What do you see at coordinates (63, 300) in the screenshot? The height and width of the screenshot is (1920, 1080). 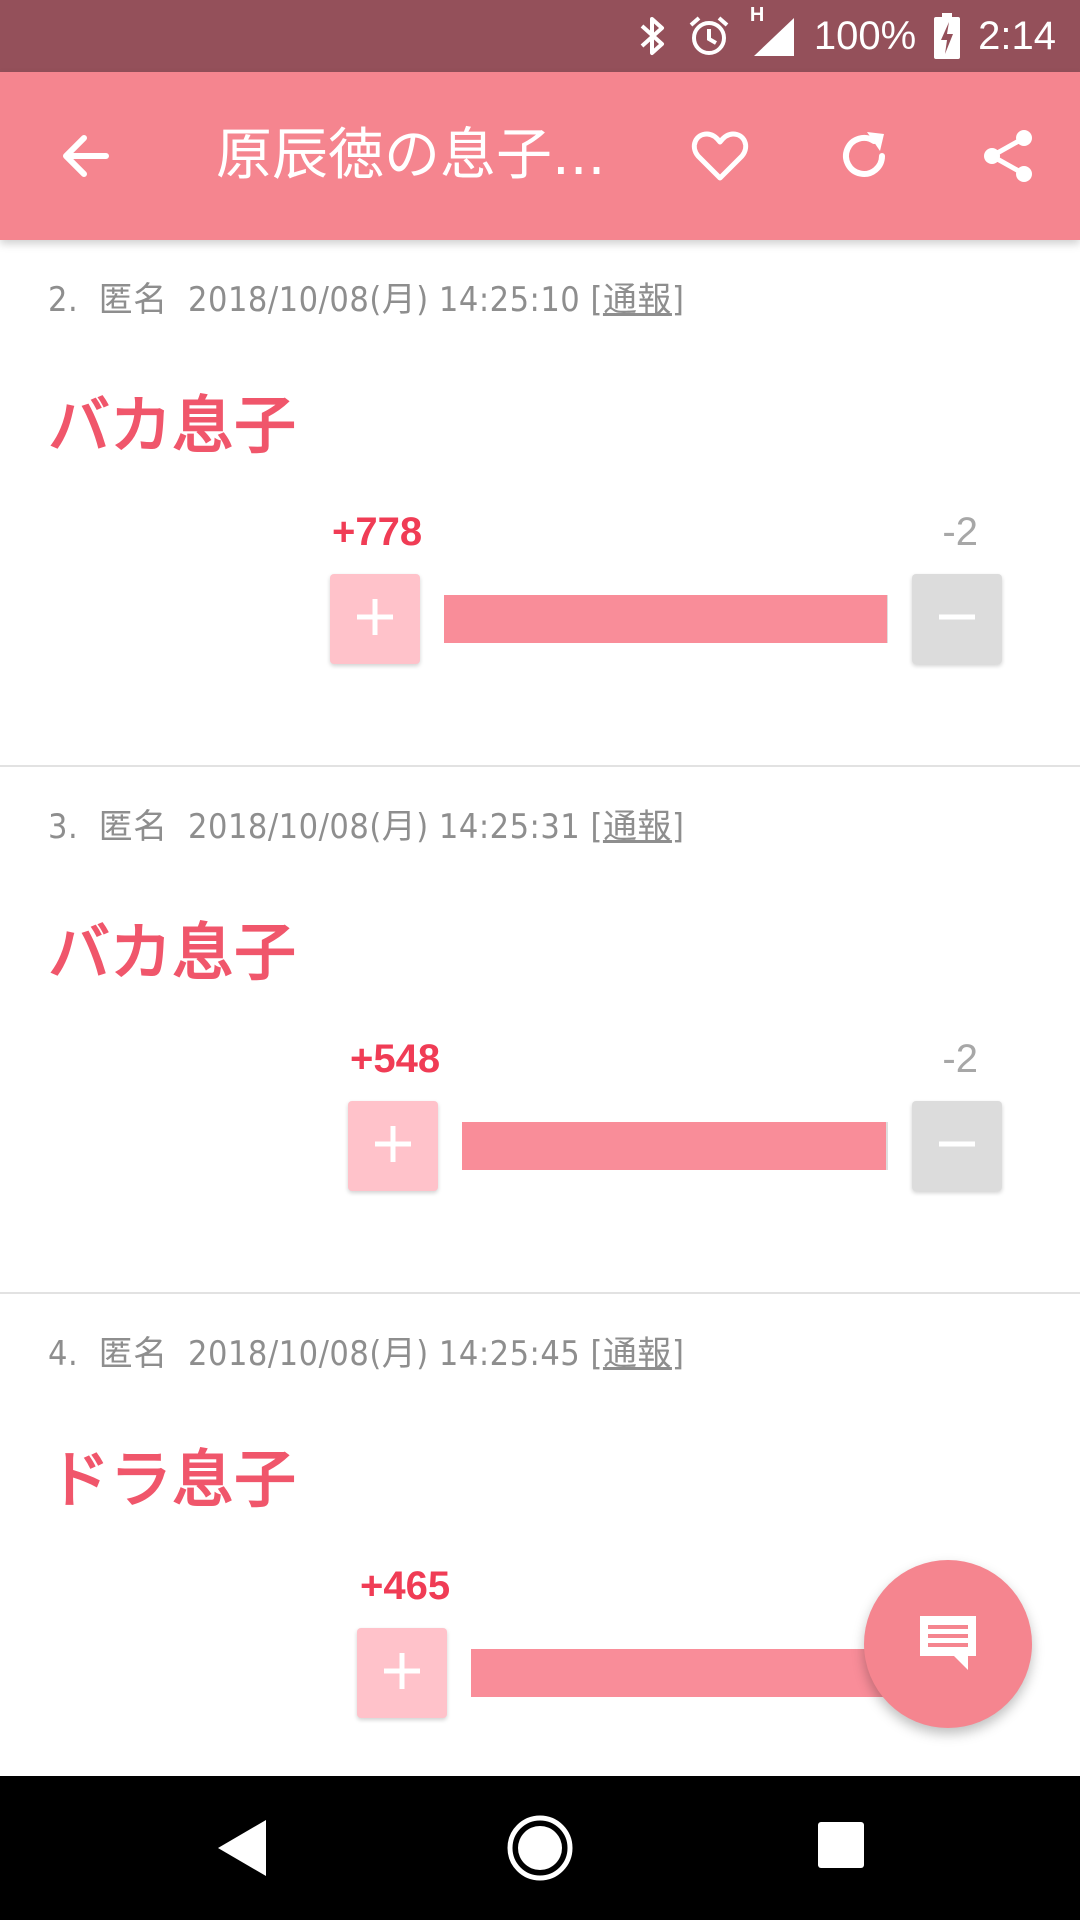 I see `post-number: 2.` at bounding box center [63, 300].